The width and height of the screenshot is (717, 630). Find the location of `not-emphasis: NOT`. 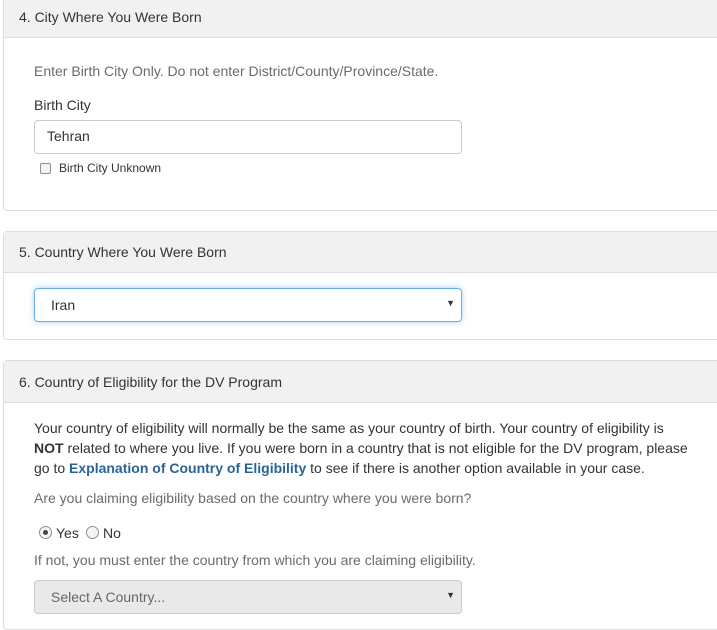

not-emphasis: NOT is located at coordinates (49, 448).